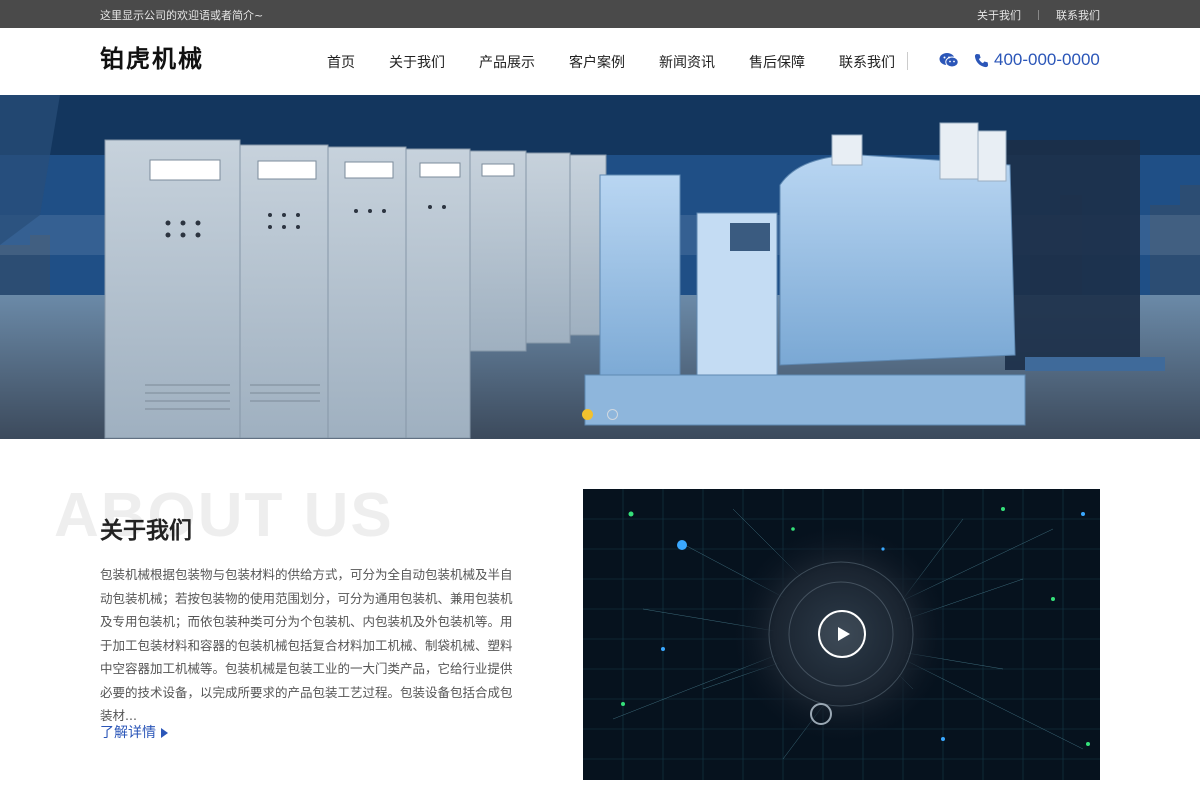 This screenshot has width=1200, height=800. What do you see at coordinates (600, 14) in the screenshot?
I see `top-bar: 这里显示公司的欢迎语或者简介~ 关于我们 联系我们` at bounding box center [600, 14].